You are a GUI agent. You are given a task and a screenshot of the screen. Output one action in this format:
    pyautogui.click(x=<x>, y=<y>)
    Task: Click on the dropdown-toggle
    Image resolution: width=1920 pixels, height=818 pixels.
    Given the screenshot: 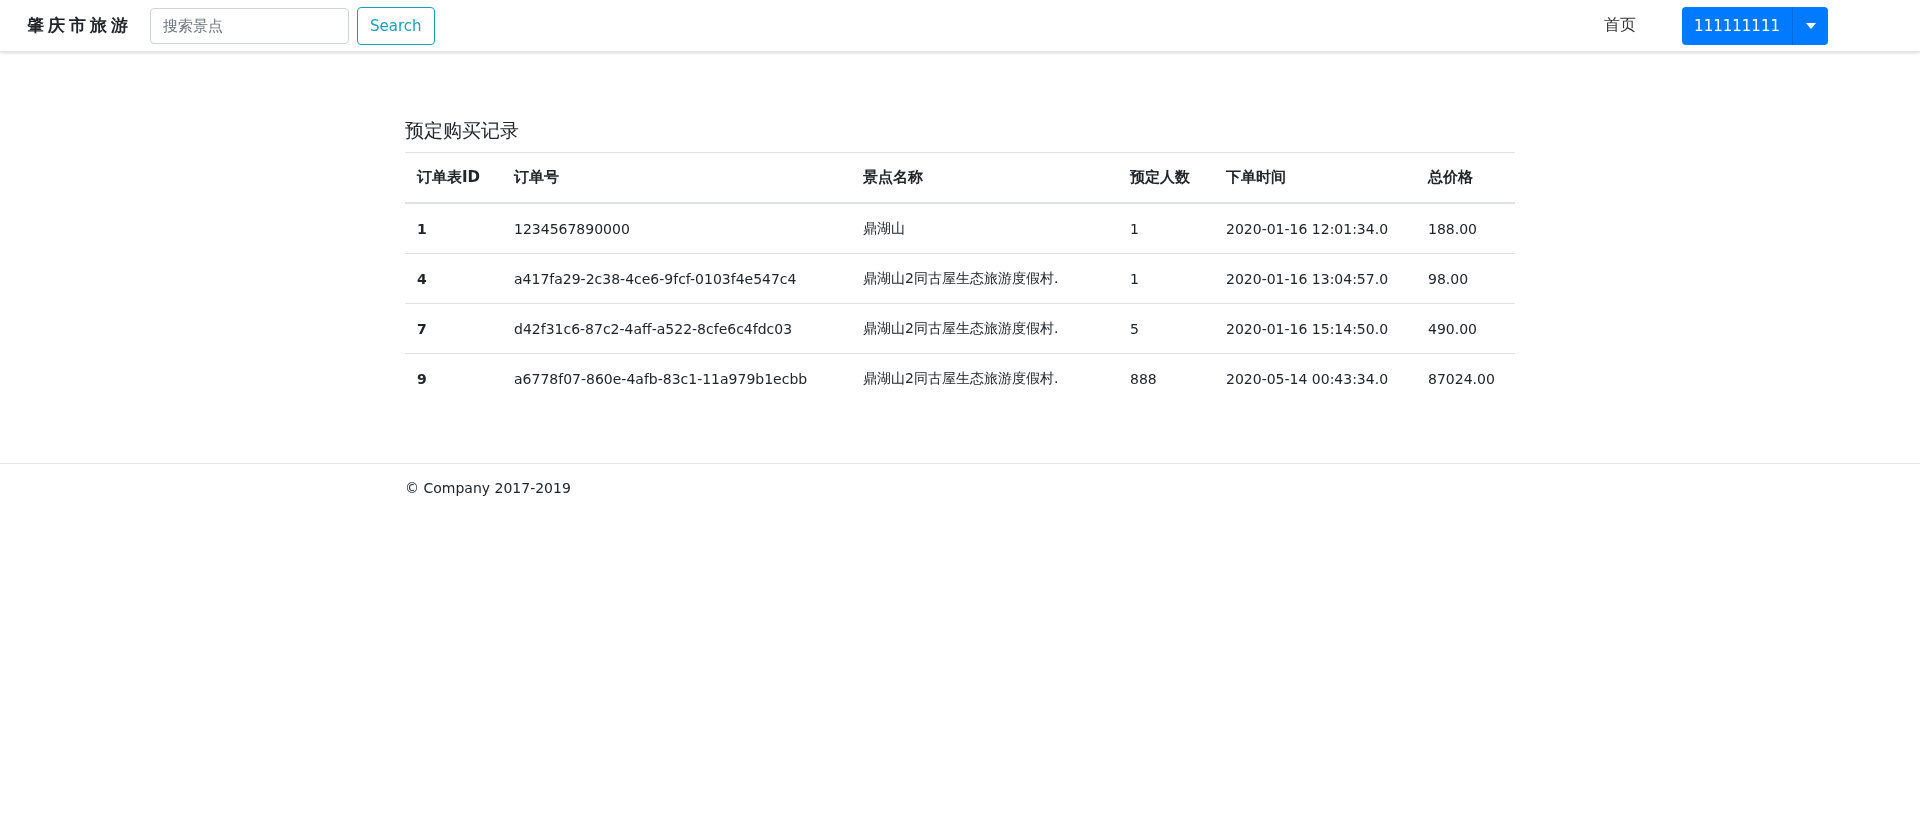 What is the action you would take?
    pyautogui.click(x=1810, y=25)
    